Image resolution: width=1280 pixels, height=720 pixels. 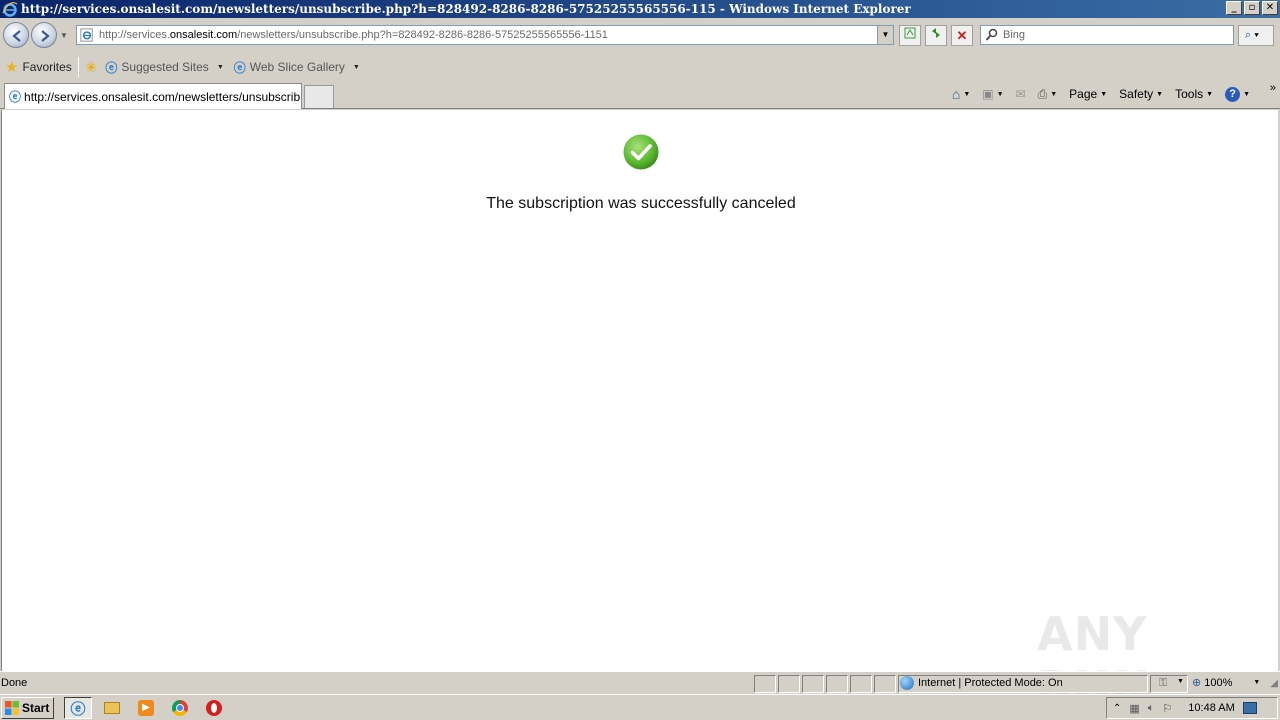 I want to click on folder-icon, so click(x=112, y=708).